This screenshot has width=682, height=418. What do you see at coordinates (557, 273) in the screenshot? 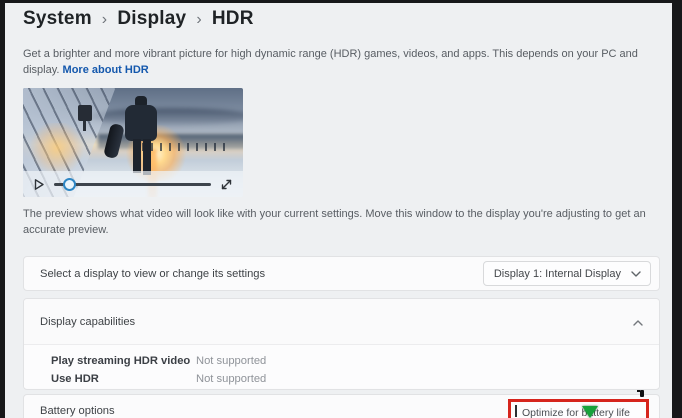
I see `display-select-value: Display 1: Internal Display` at bounding box center [557, 273].